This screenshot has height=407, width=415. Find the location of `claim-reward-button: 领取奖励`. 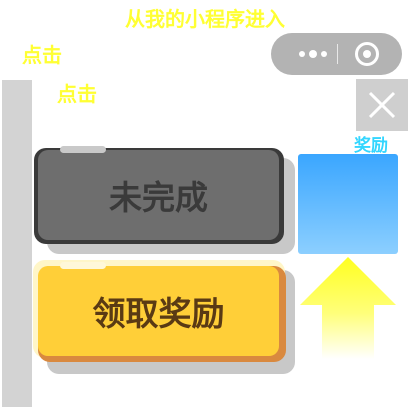

claim-reward-button: 领取奖励 is located at coordinates (158, 311).